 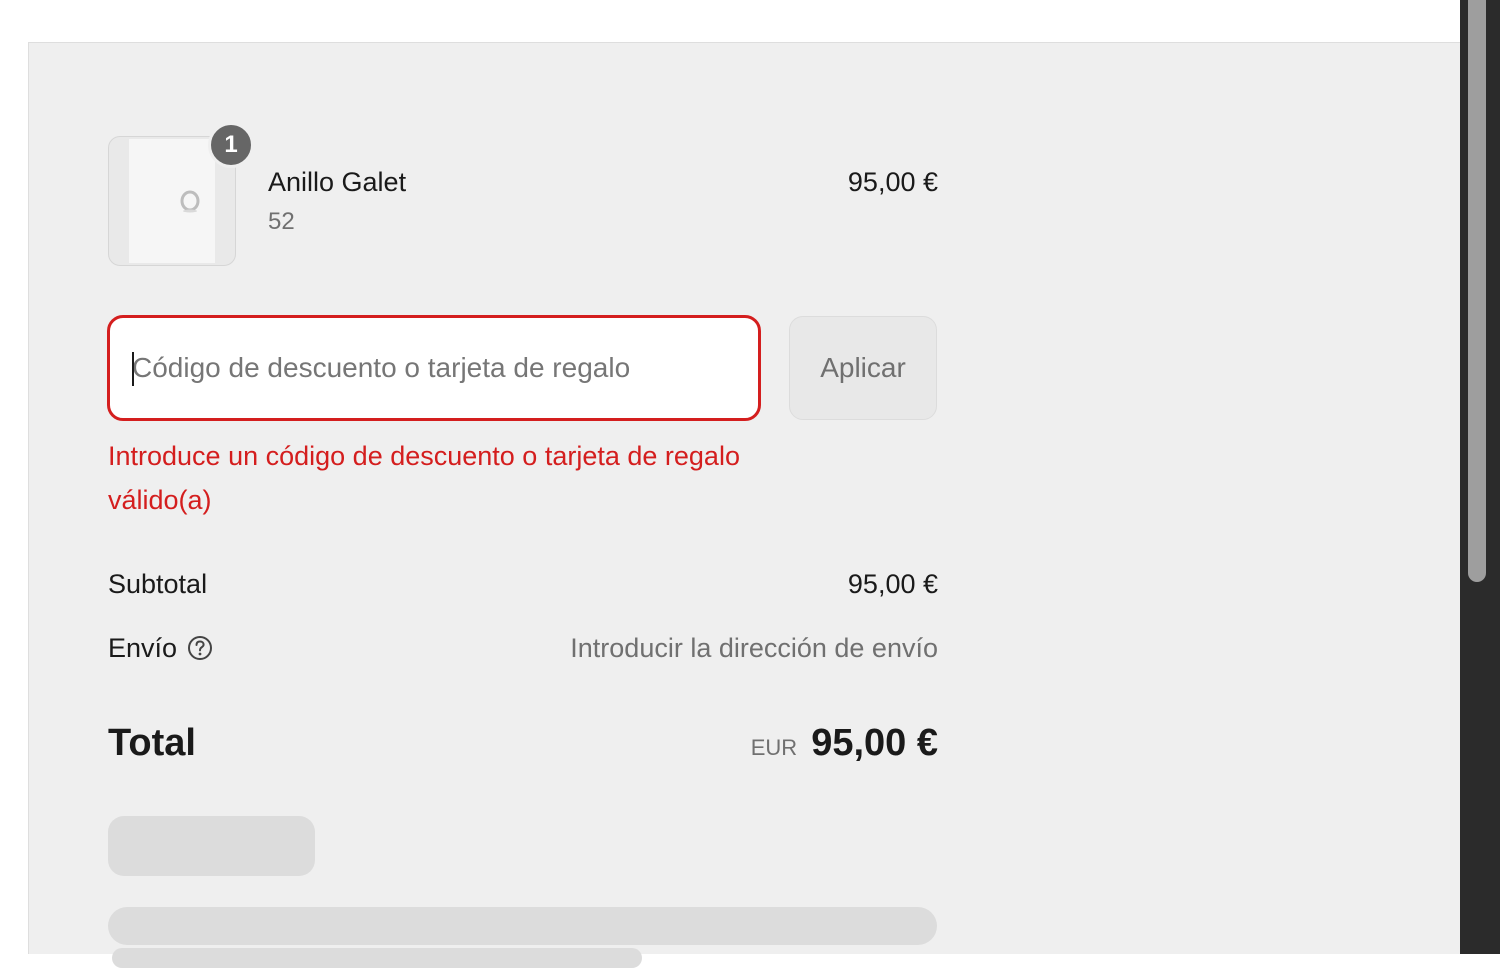 What do you see at coordinates (774, 747) in the screenshot?
I see `total-currency: EUR` at bounding box center [774, 747].